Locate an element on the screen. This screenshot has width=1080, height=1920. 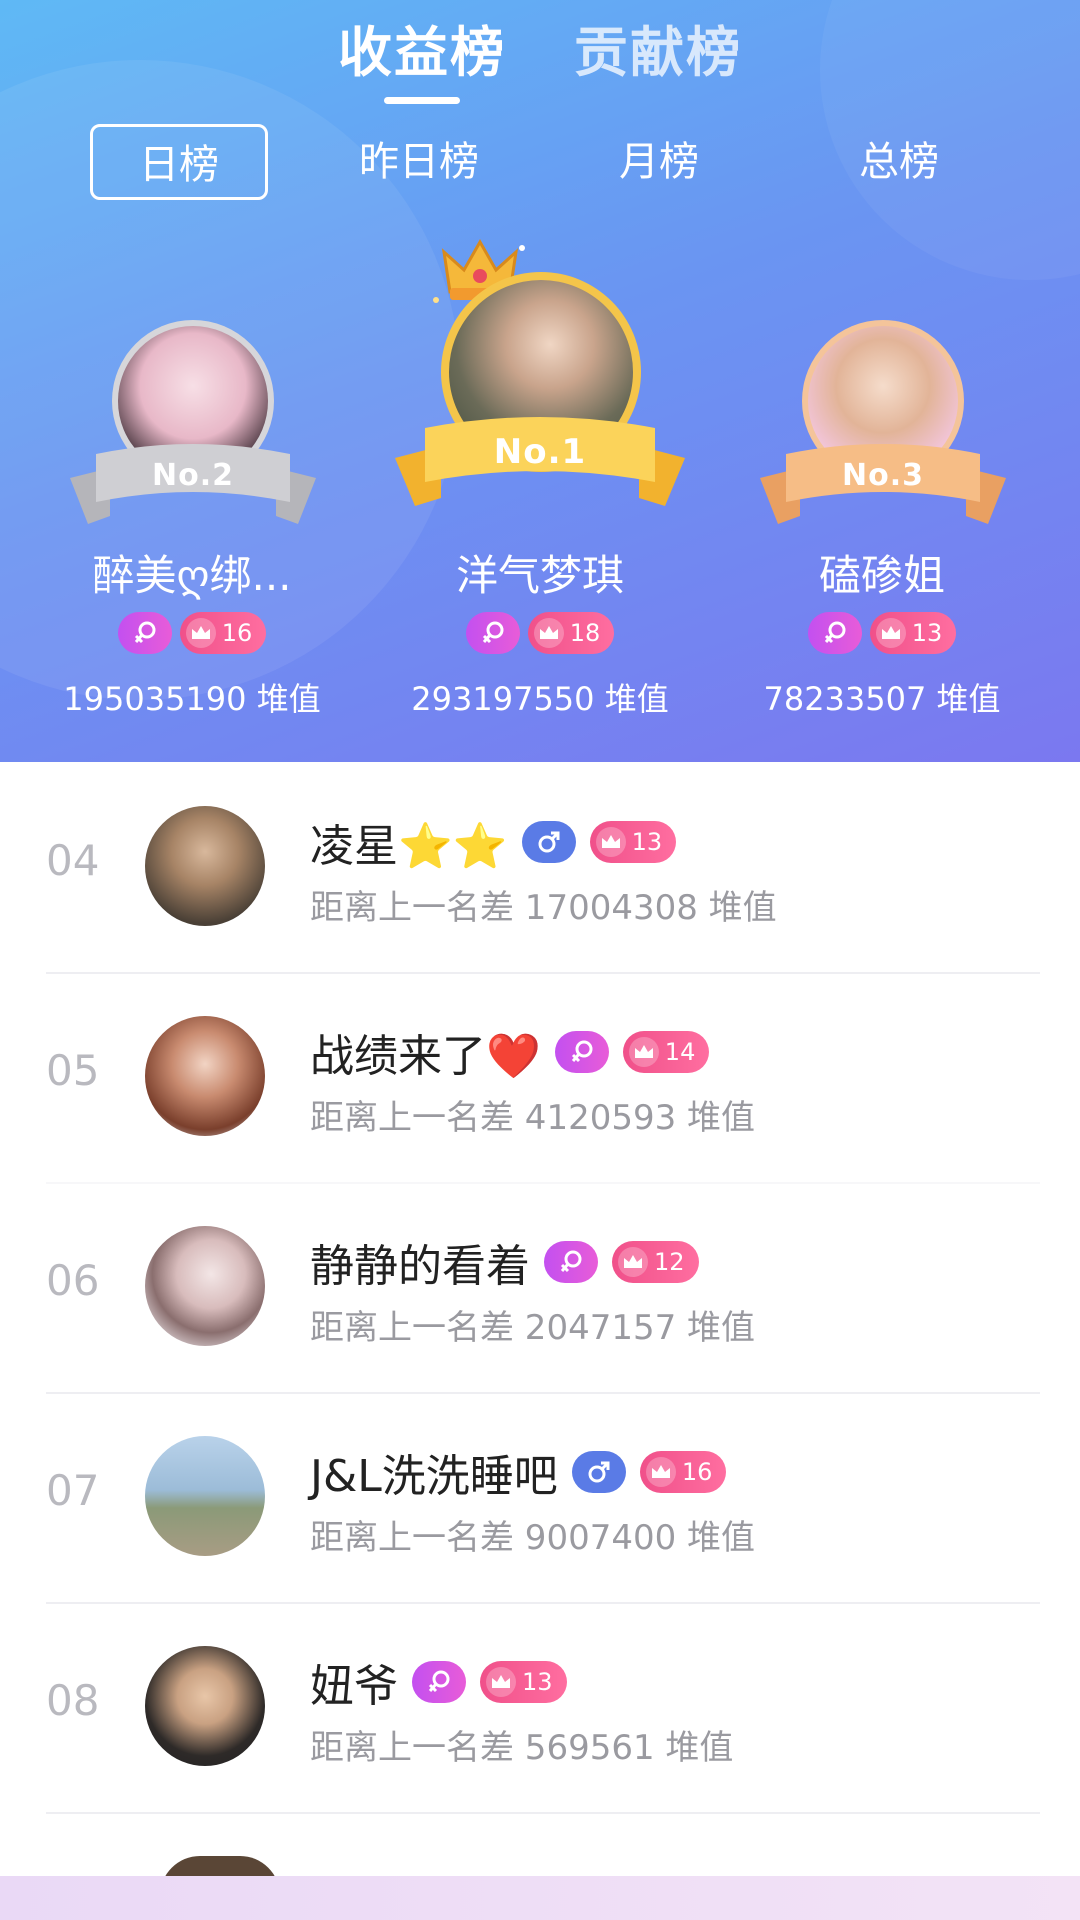
user-name: 妞爷 is located at coordinates (354, 1686).